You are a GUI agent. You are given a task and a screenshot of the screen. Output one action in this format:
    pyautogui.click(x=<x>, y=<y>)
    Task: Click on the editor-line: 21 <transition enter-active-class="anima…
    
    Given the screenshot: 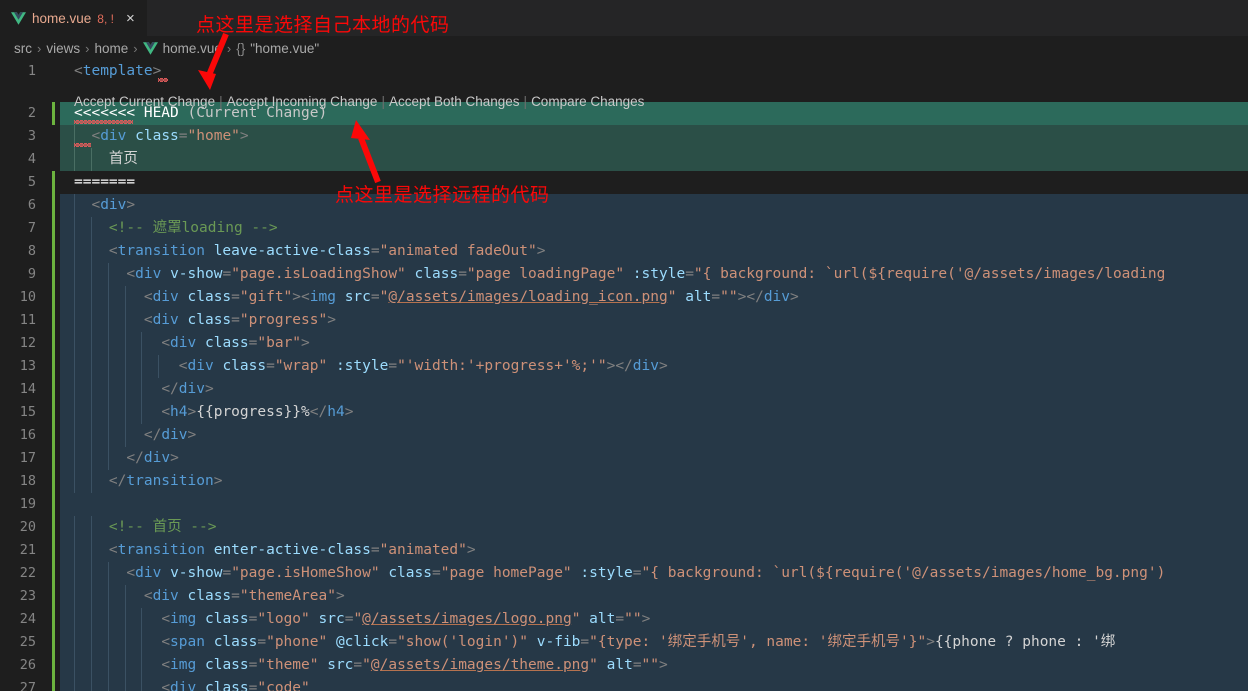 What is the action you would take?
    pyautogui.click(x=624, y=550)
    